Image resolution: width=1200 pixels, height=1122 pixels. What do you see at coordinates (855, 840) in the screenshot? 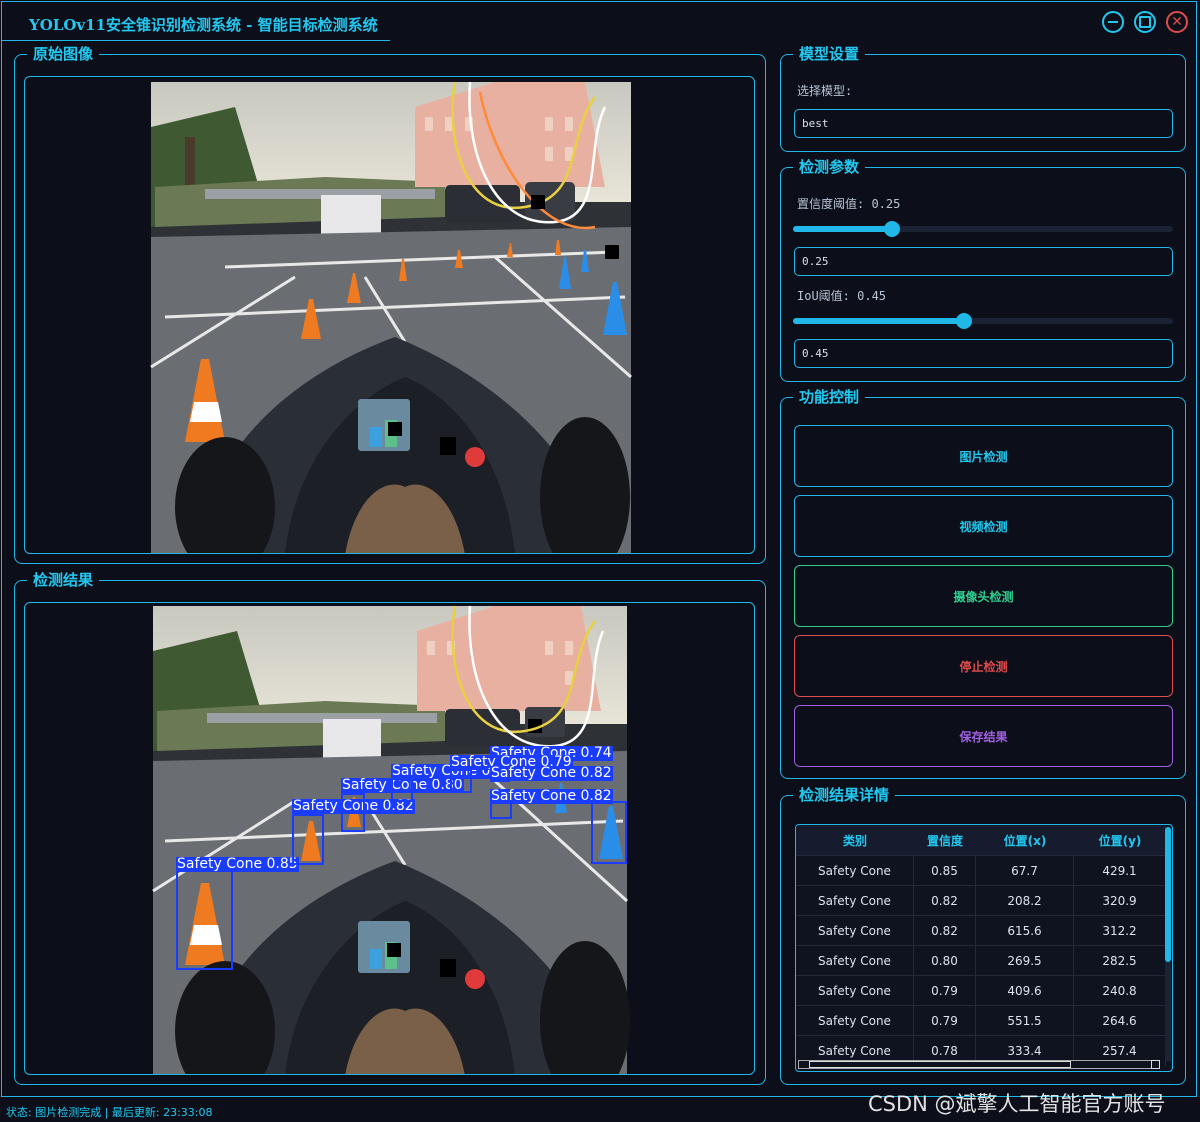
I see `header-class: 类别` at bounding box center [855, 840].